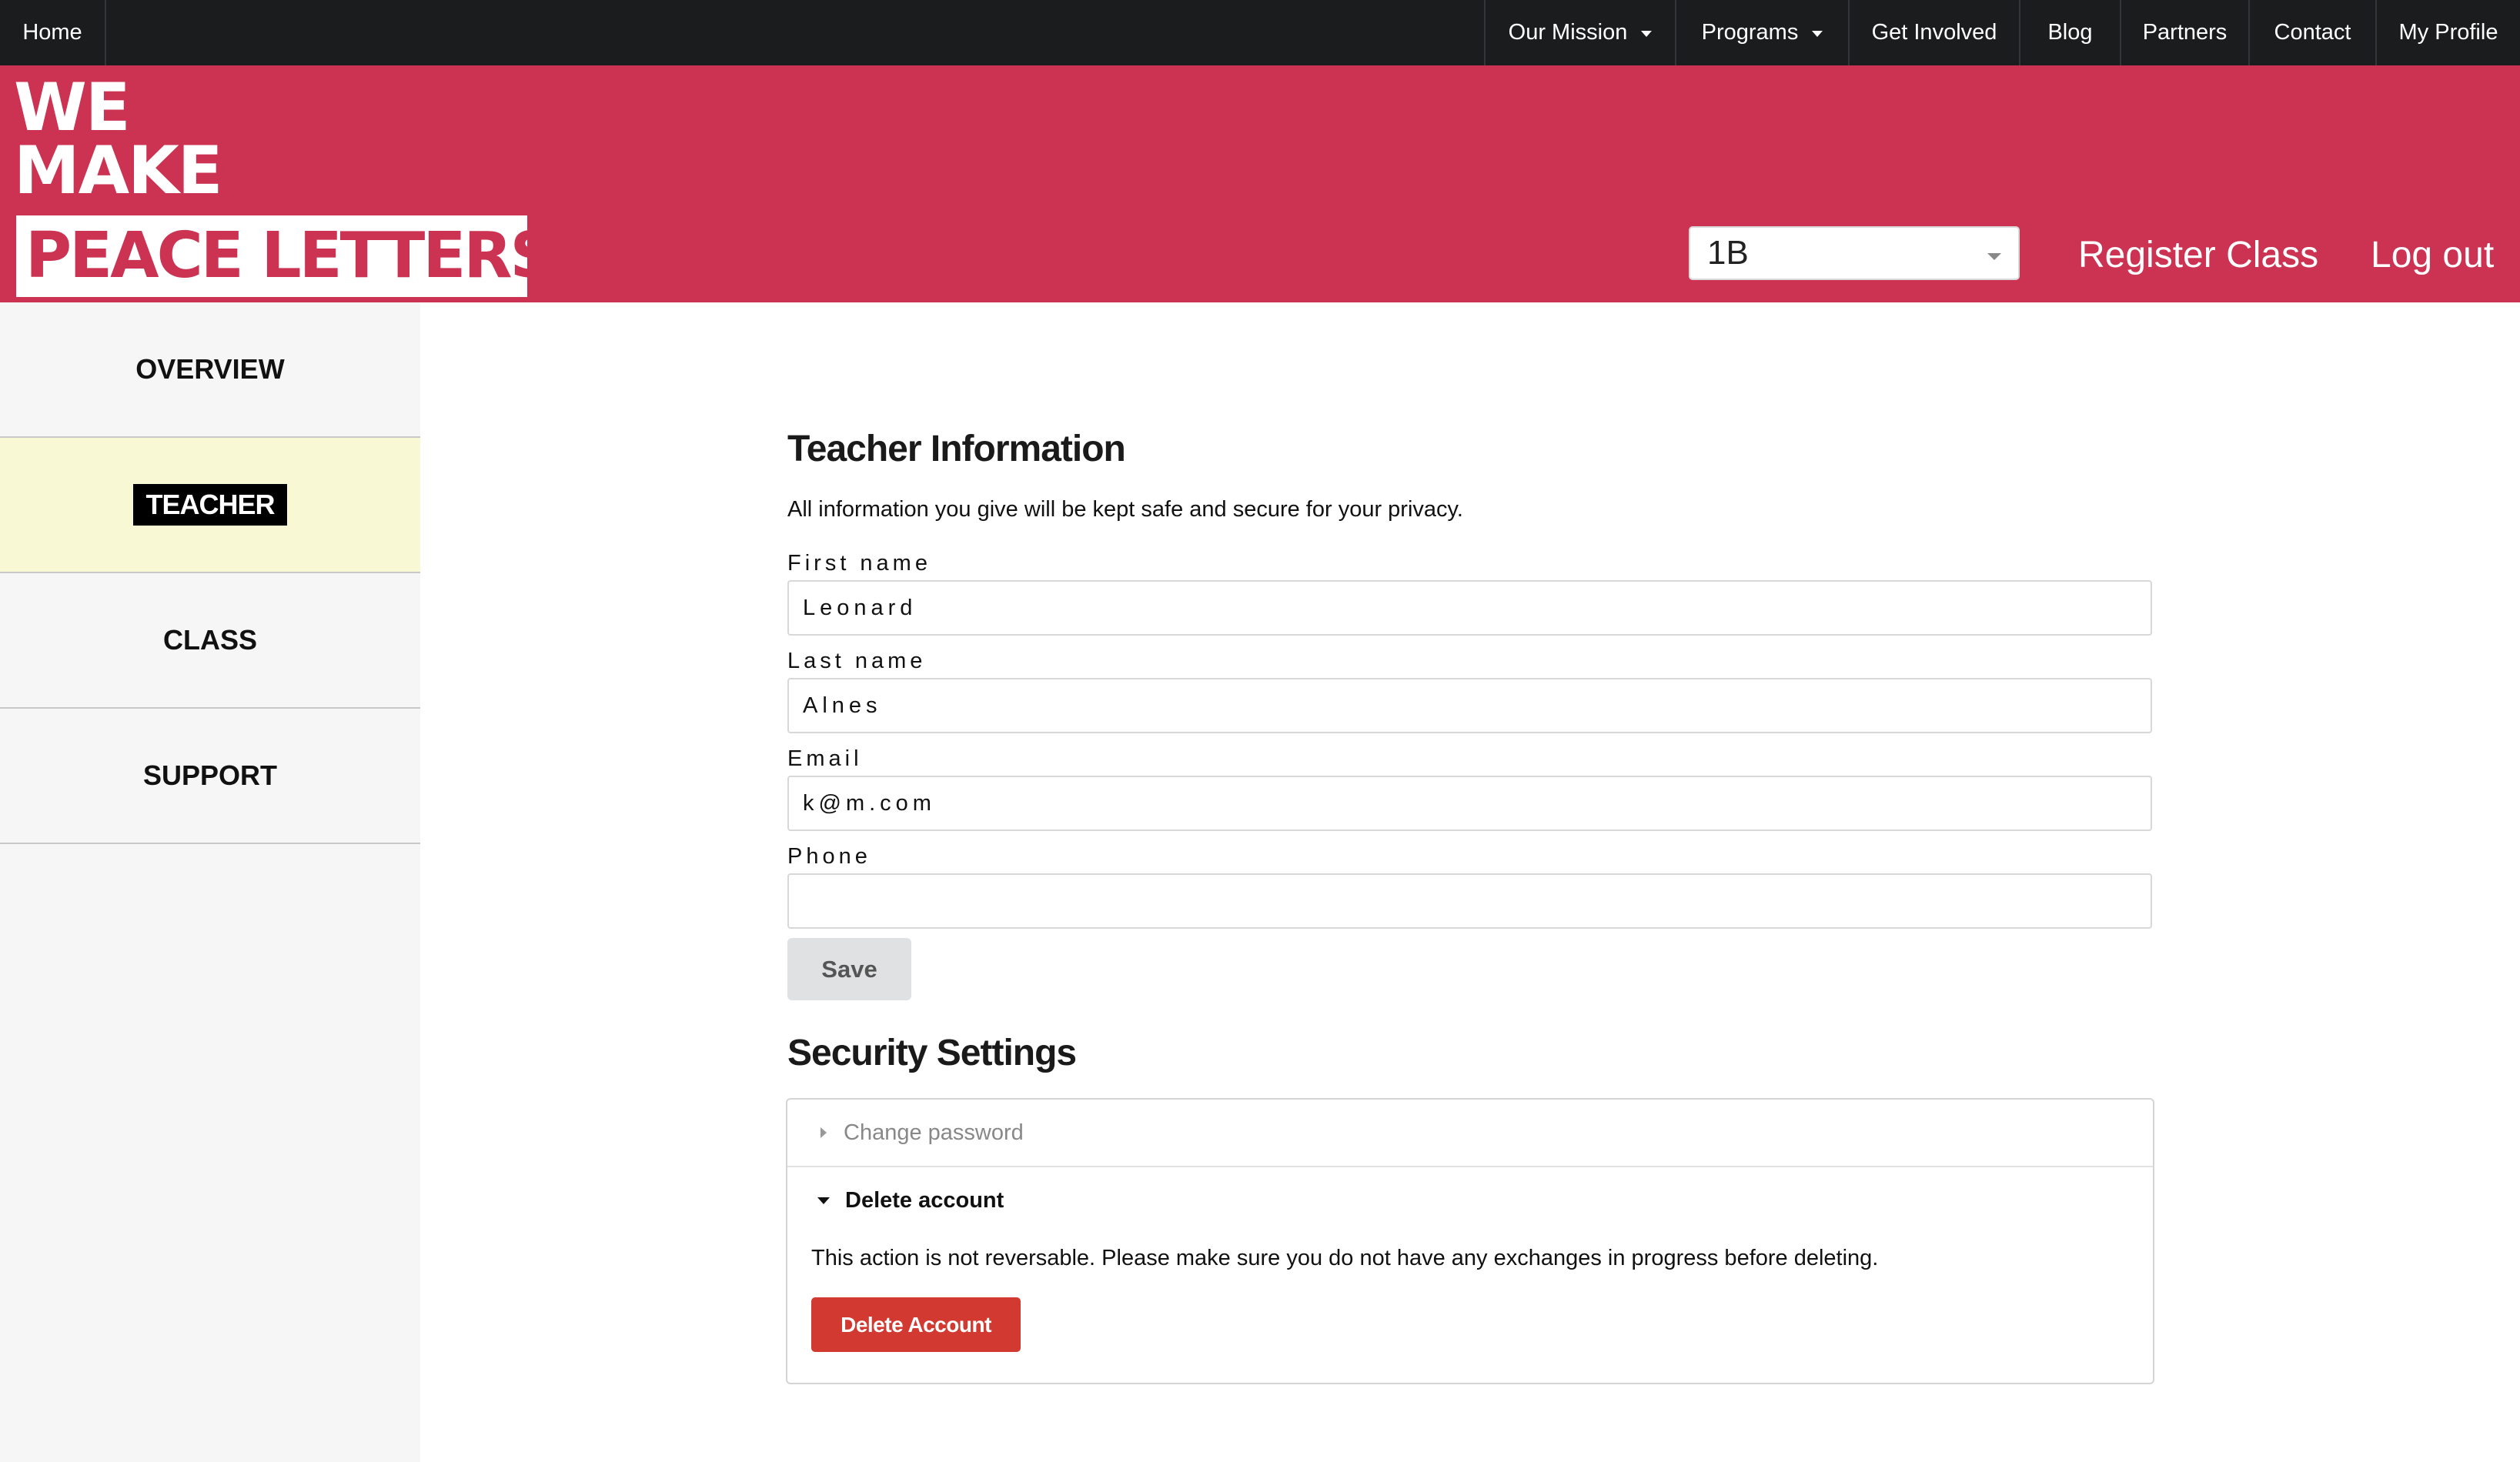 This screenshot has width=2520, height=1462. What do you see at coordinates (860, 607) in the screenshot?
I see `first-name-value: Leonard` at bounding box center [860, 607].